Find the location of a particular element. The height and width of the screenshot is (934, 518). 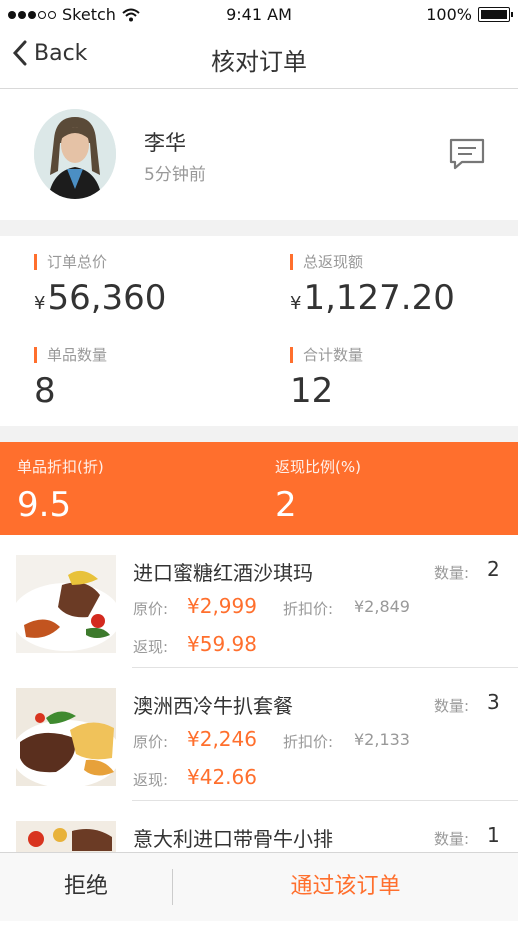

stat-value: ¥1,127.20 is located at coordinates (372, 298).